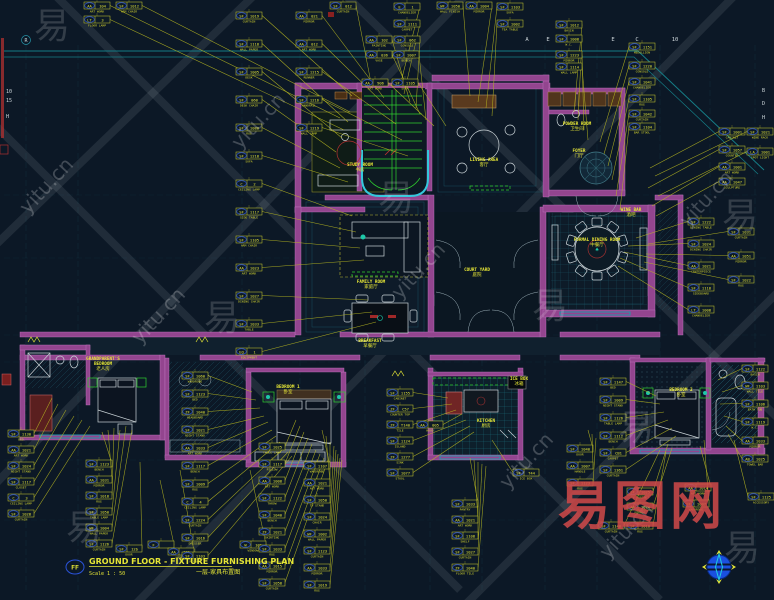 Image resolution: width=774 pixels, height=600 pixels. Describe the element at coordinates (27, 513) in the screenshot. I see `svg-text: 1028` at that location.